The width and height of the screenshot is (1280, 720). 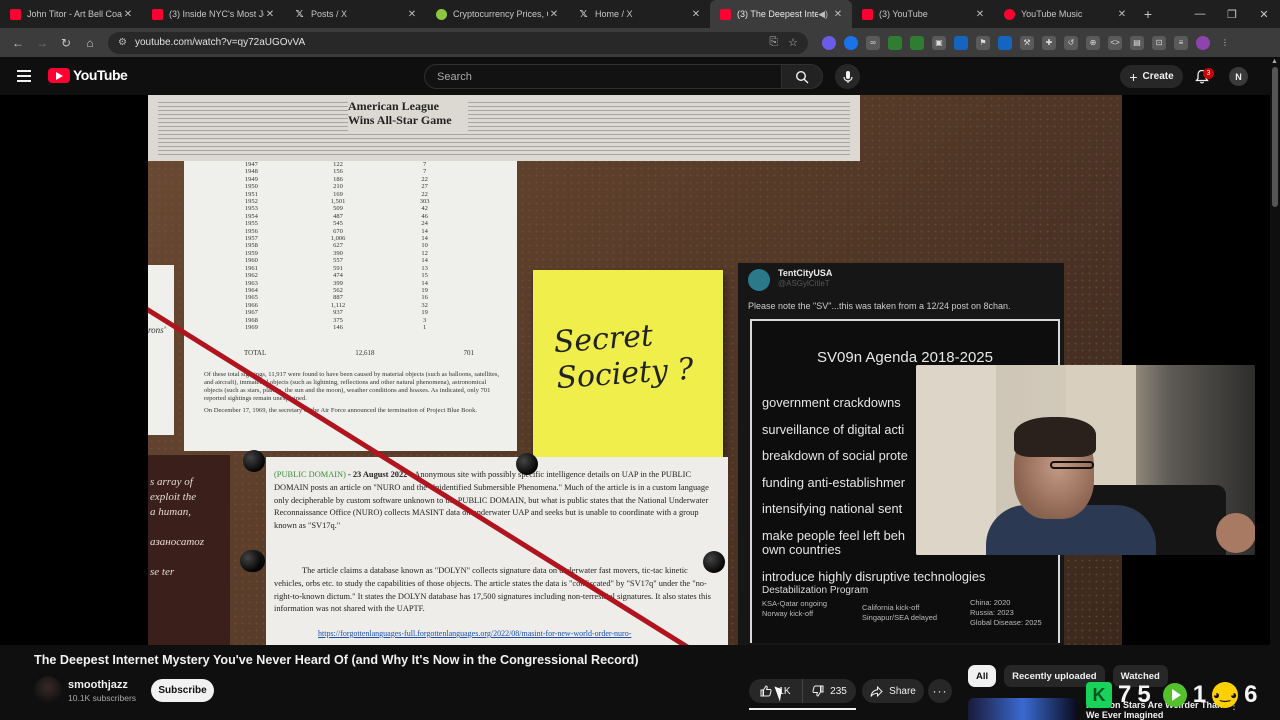 What do you see at coordinates (338, 194) in the screenshot?
I see `sightings-table-row: 1951 169 22` at bounding box center [338, 194].